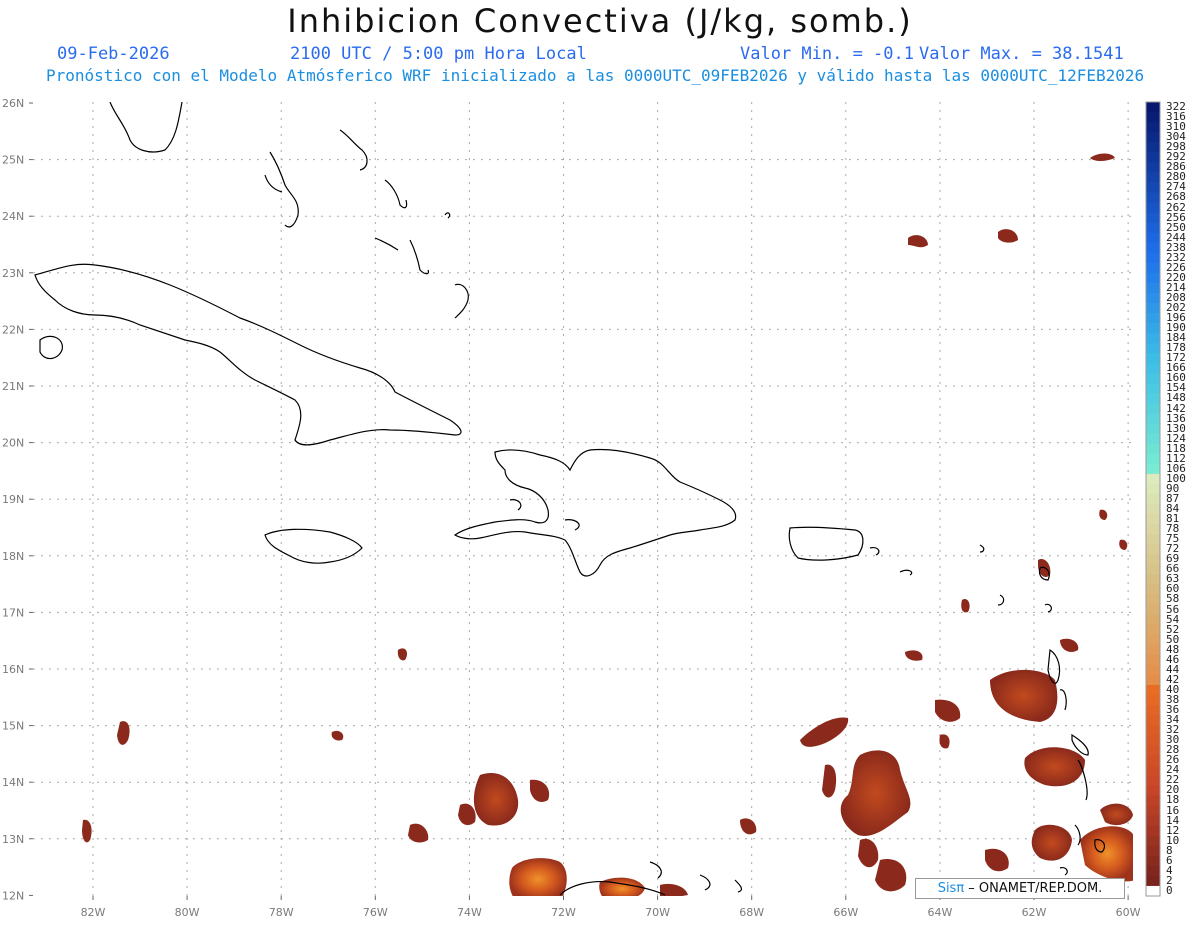  Describe the element at coordinates (469, 912) in the screenshot. I see `lon-label: 74W` at that location.